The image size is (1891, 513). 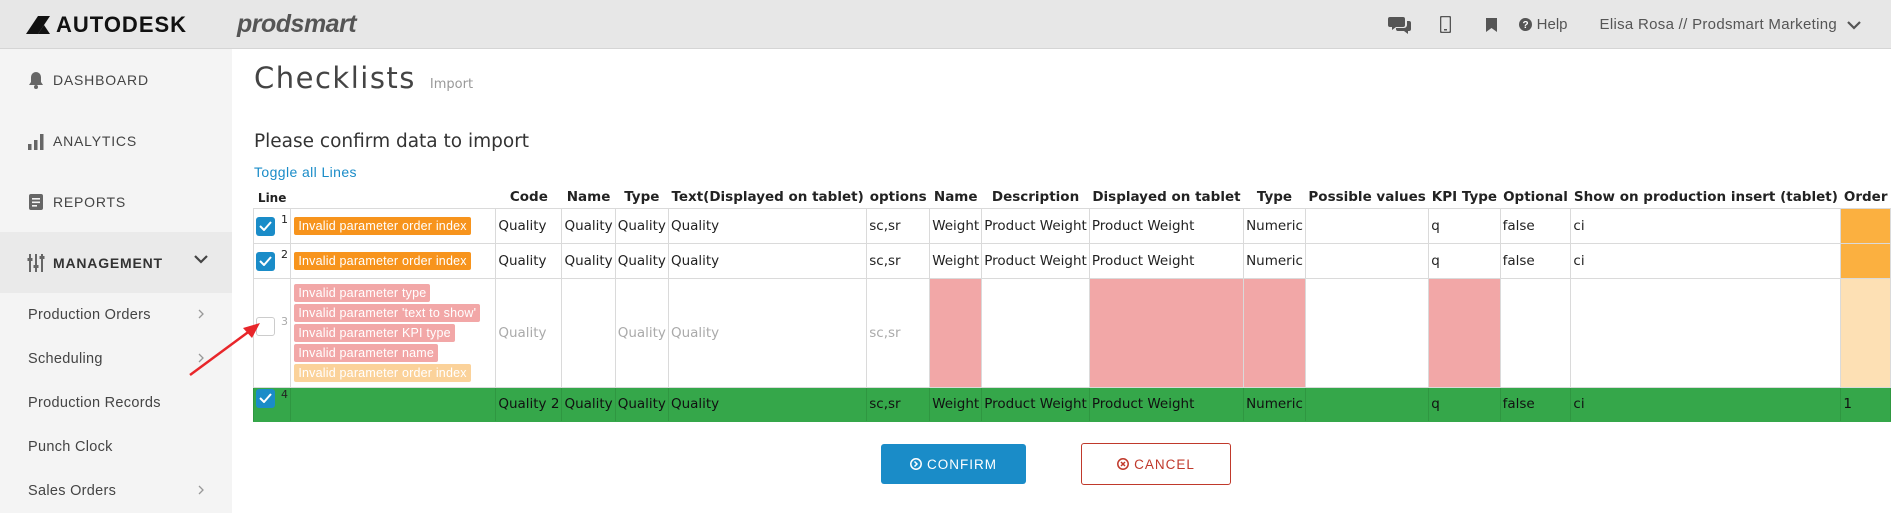 What do you see at coordinates (284, 254) in the screenshot?
I see `line-number: 2` at bounding box center [284, 254].